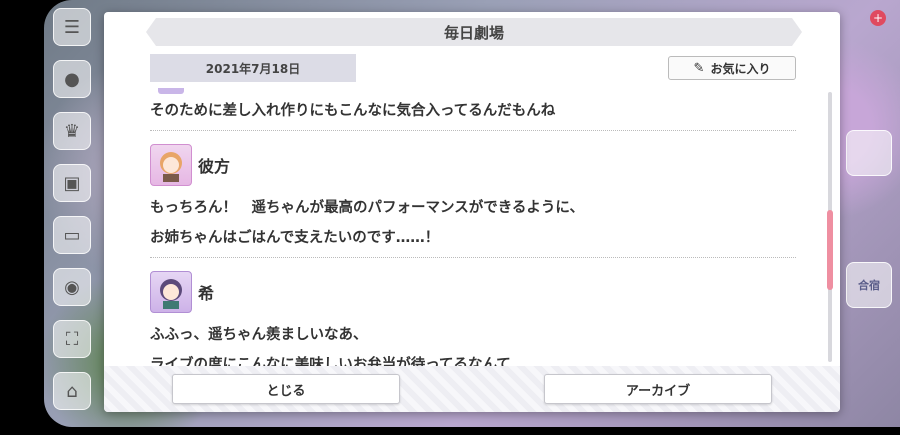  I want to click on camp-tile-label: 合宿, so click(869, 285).